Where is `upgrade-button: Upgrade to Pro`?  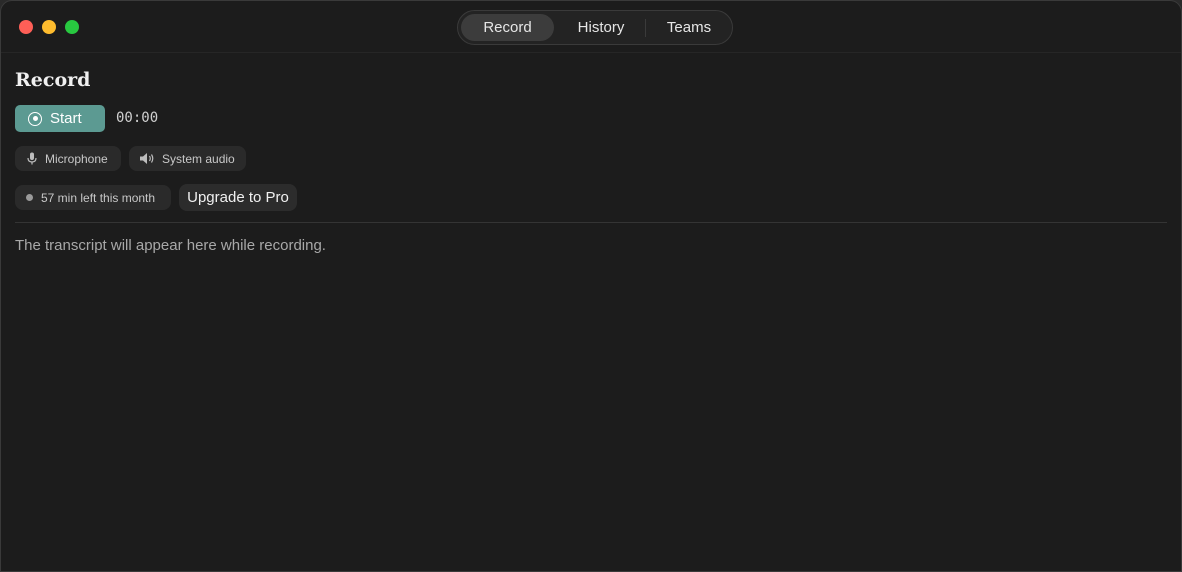 upgrade-button: Upgrade to Pro is located at coordinates (238, 197).